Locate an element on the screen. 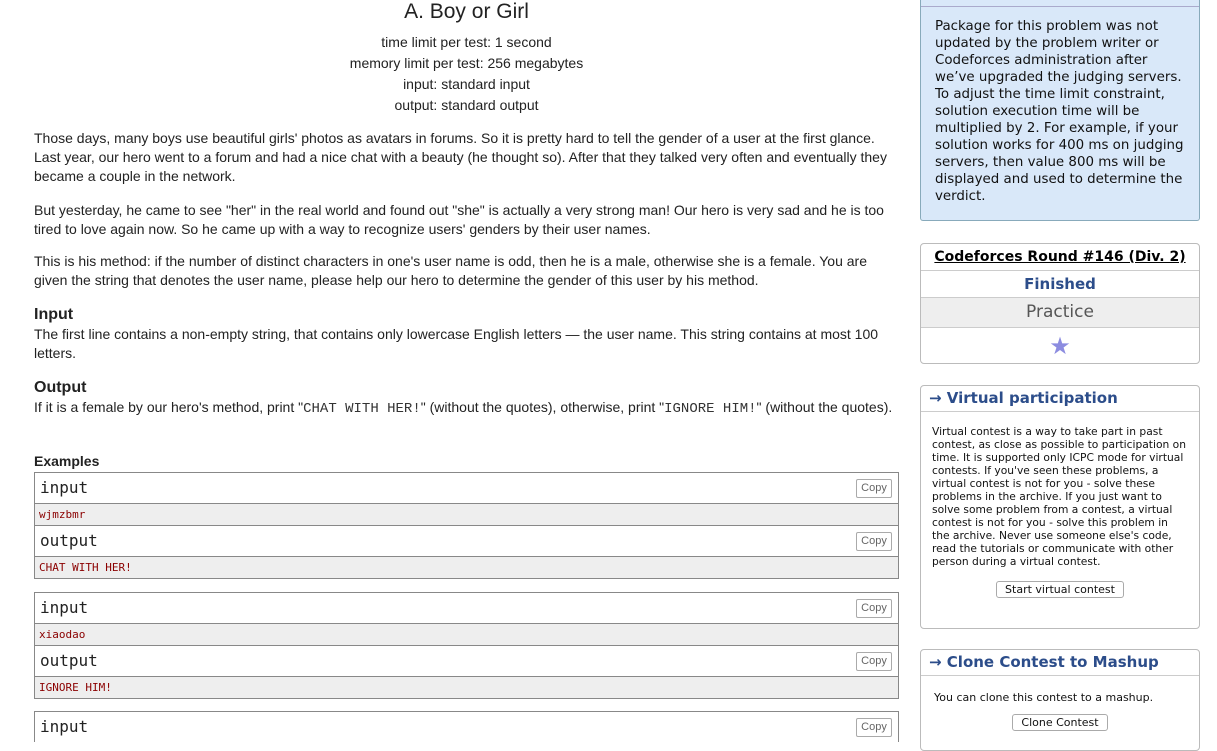 The image size is (1217, 751). code-chat-with-her: CHAT WITH HER! is located at coordinates (362, 409).